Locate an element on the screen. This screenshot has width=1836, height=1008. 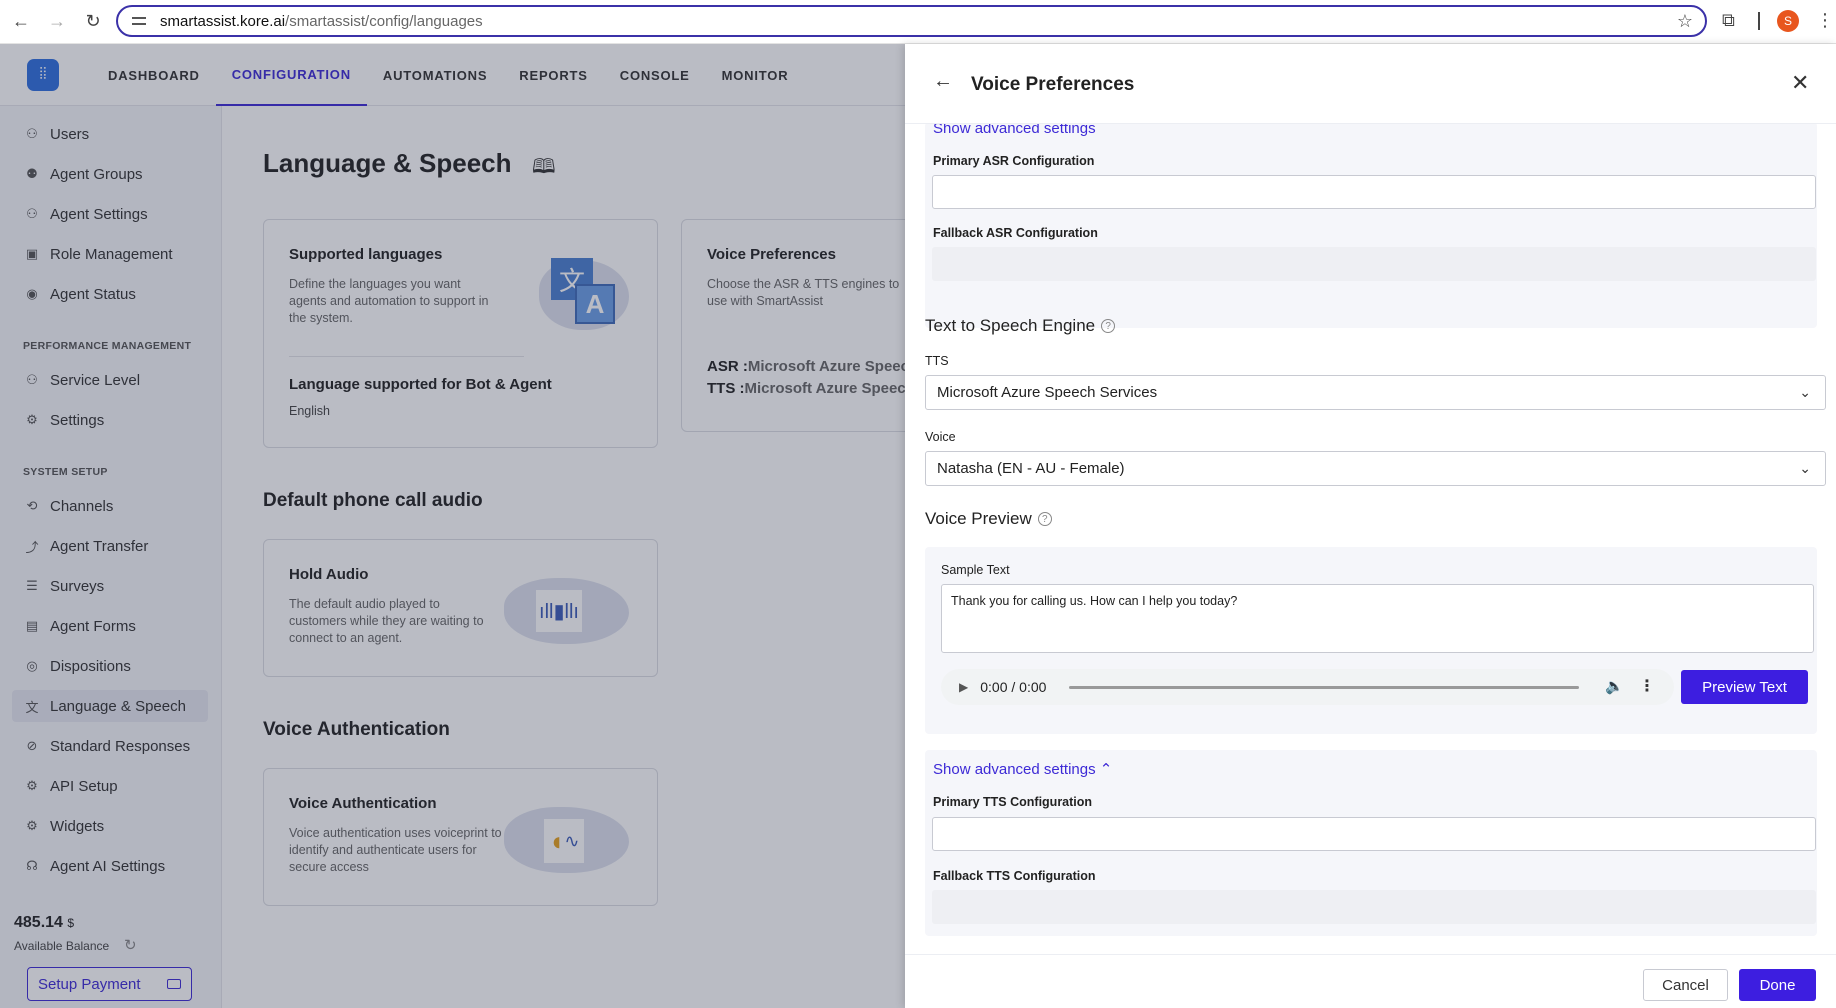
primary-tts-label: Primary TTS Configuration is located at coordinates (1013, 802).